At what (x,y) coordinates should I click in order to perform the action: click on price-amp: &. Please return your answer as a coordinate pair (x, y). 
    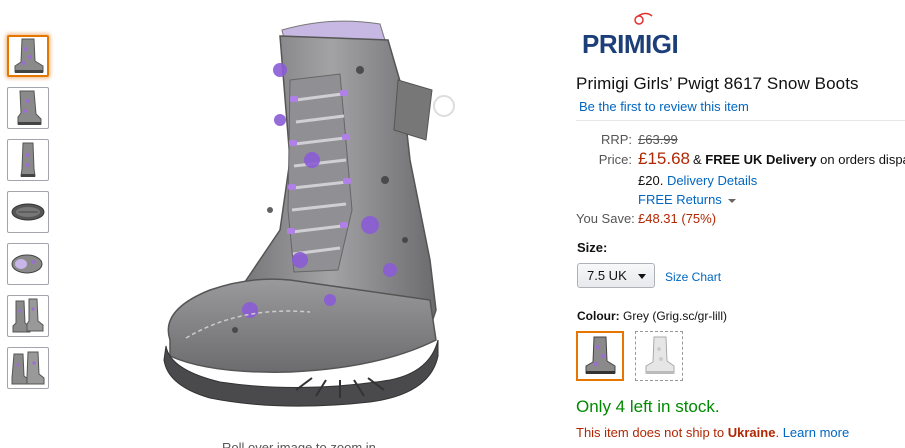
    Looking at the image, I should click on (697, 159).